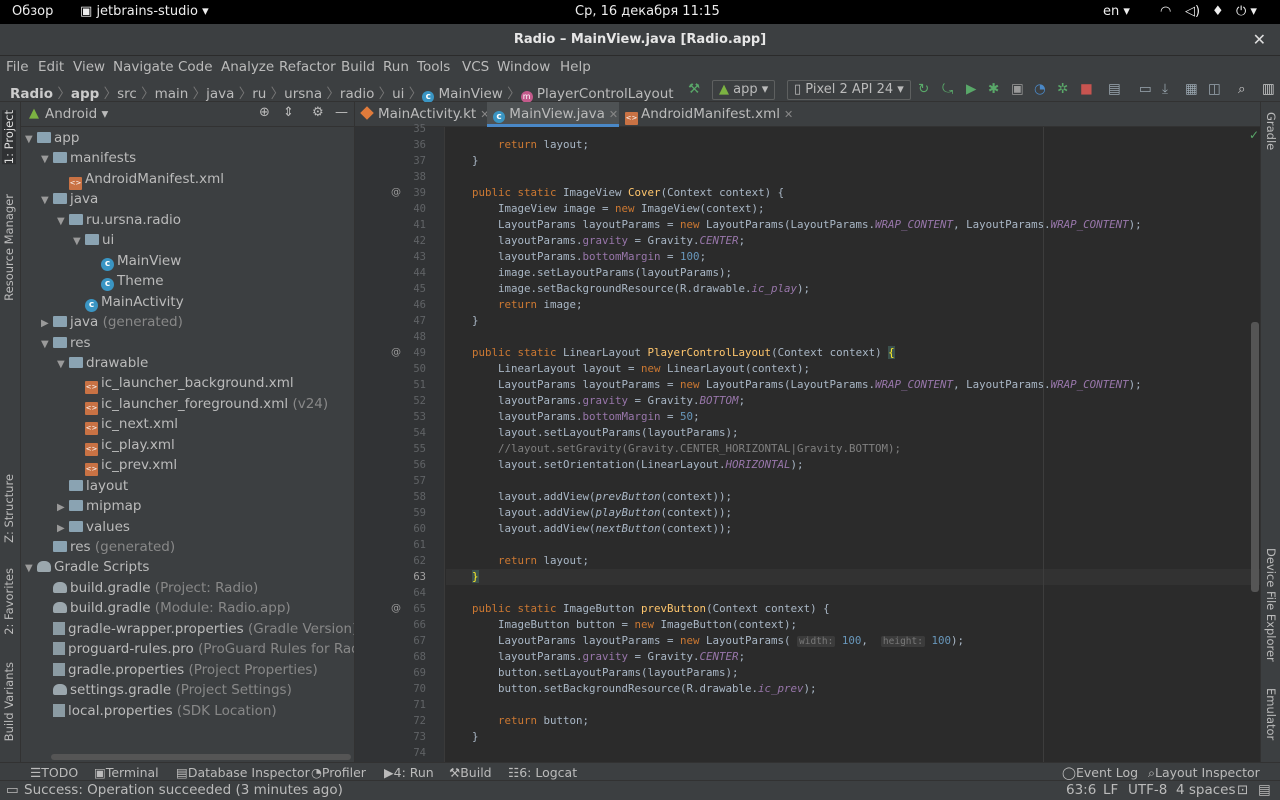 The width and height of the screenshot is (1280, 800). What do you see at coordinates (517, 721) in the screenshot?
I see `code-line: return button;` at bounding box center [517, 721].